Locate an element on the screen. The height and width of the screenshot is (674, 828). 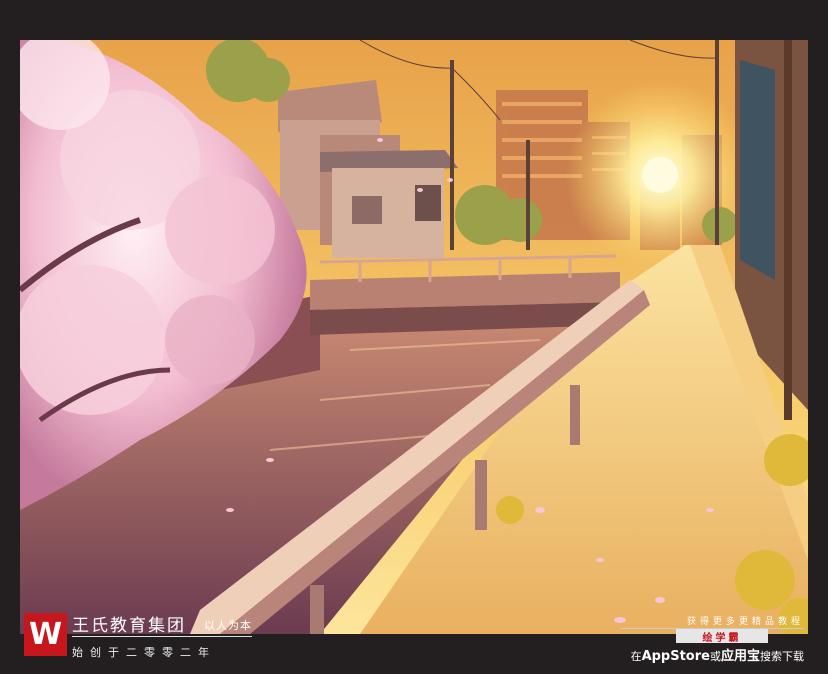
app-name-badge: 绘学霸 is located at coordinates (722, 636).